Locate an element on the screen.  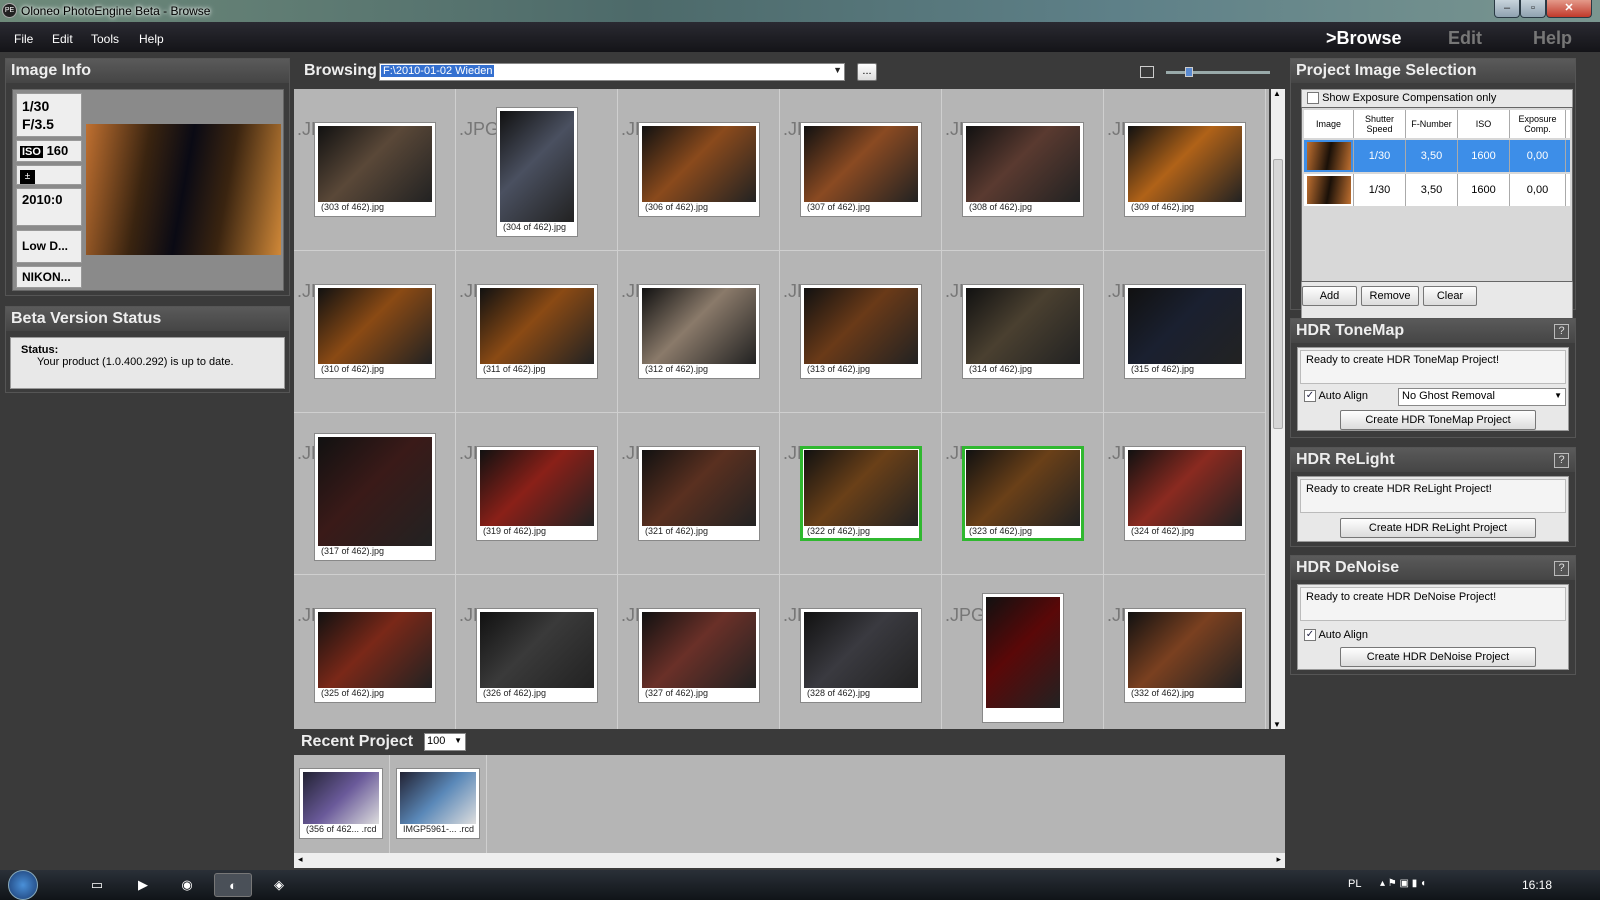
thumbnail: (308 of 462).jpg is located at coordinates (1023, 169).